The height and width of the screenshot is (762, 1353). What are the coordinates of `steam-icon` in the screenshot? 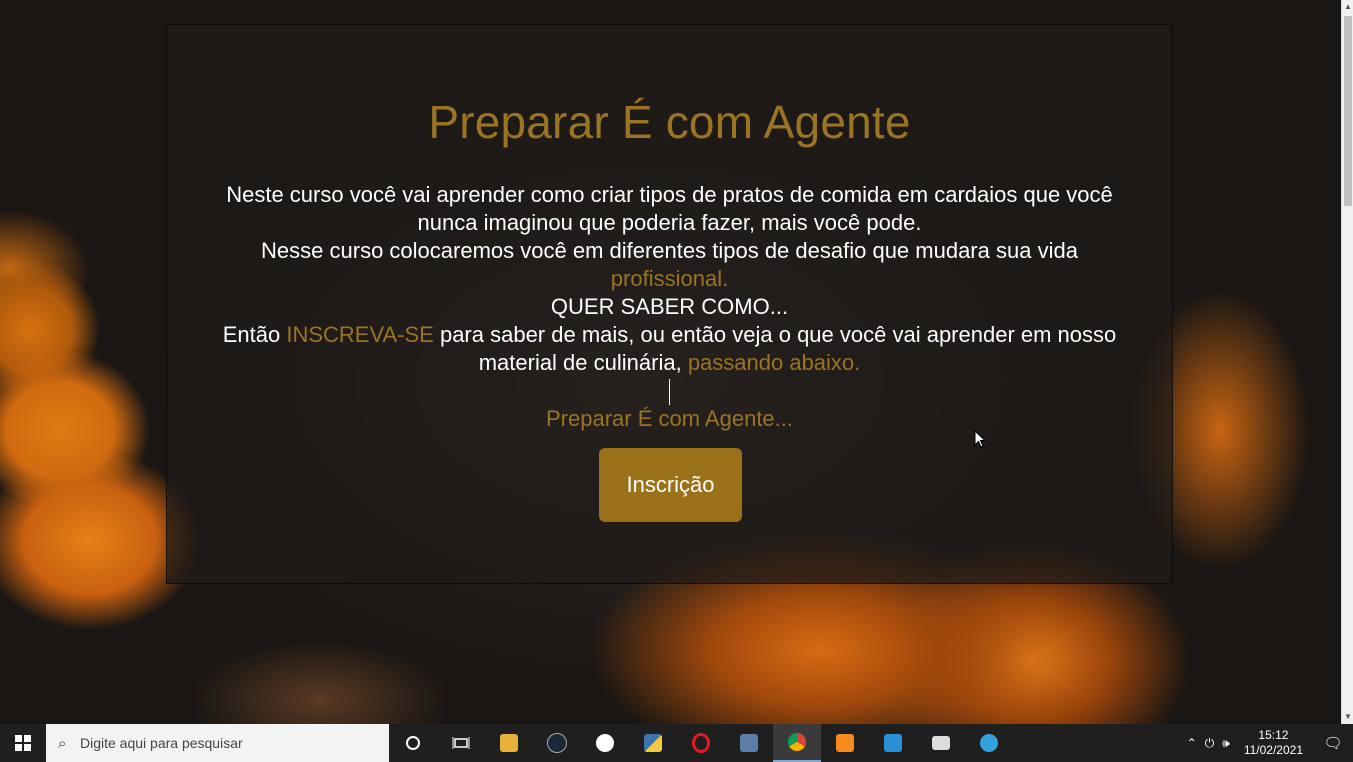 It's located at (557, 743).